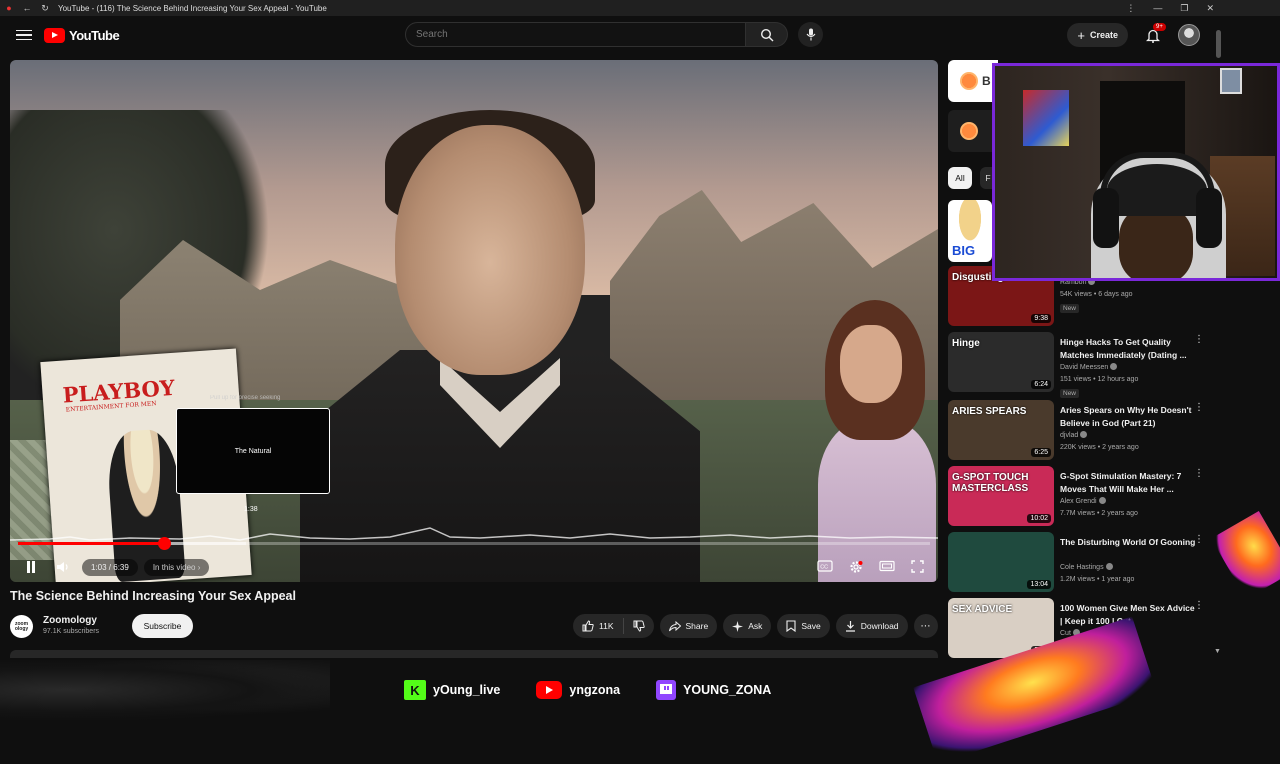 Image resolution: width=1280 pixels, height=764 pixels. Describe the element at coordinates (452, 690) in the screenshot. I see `kick-handle: K yOung_live` at that location.